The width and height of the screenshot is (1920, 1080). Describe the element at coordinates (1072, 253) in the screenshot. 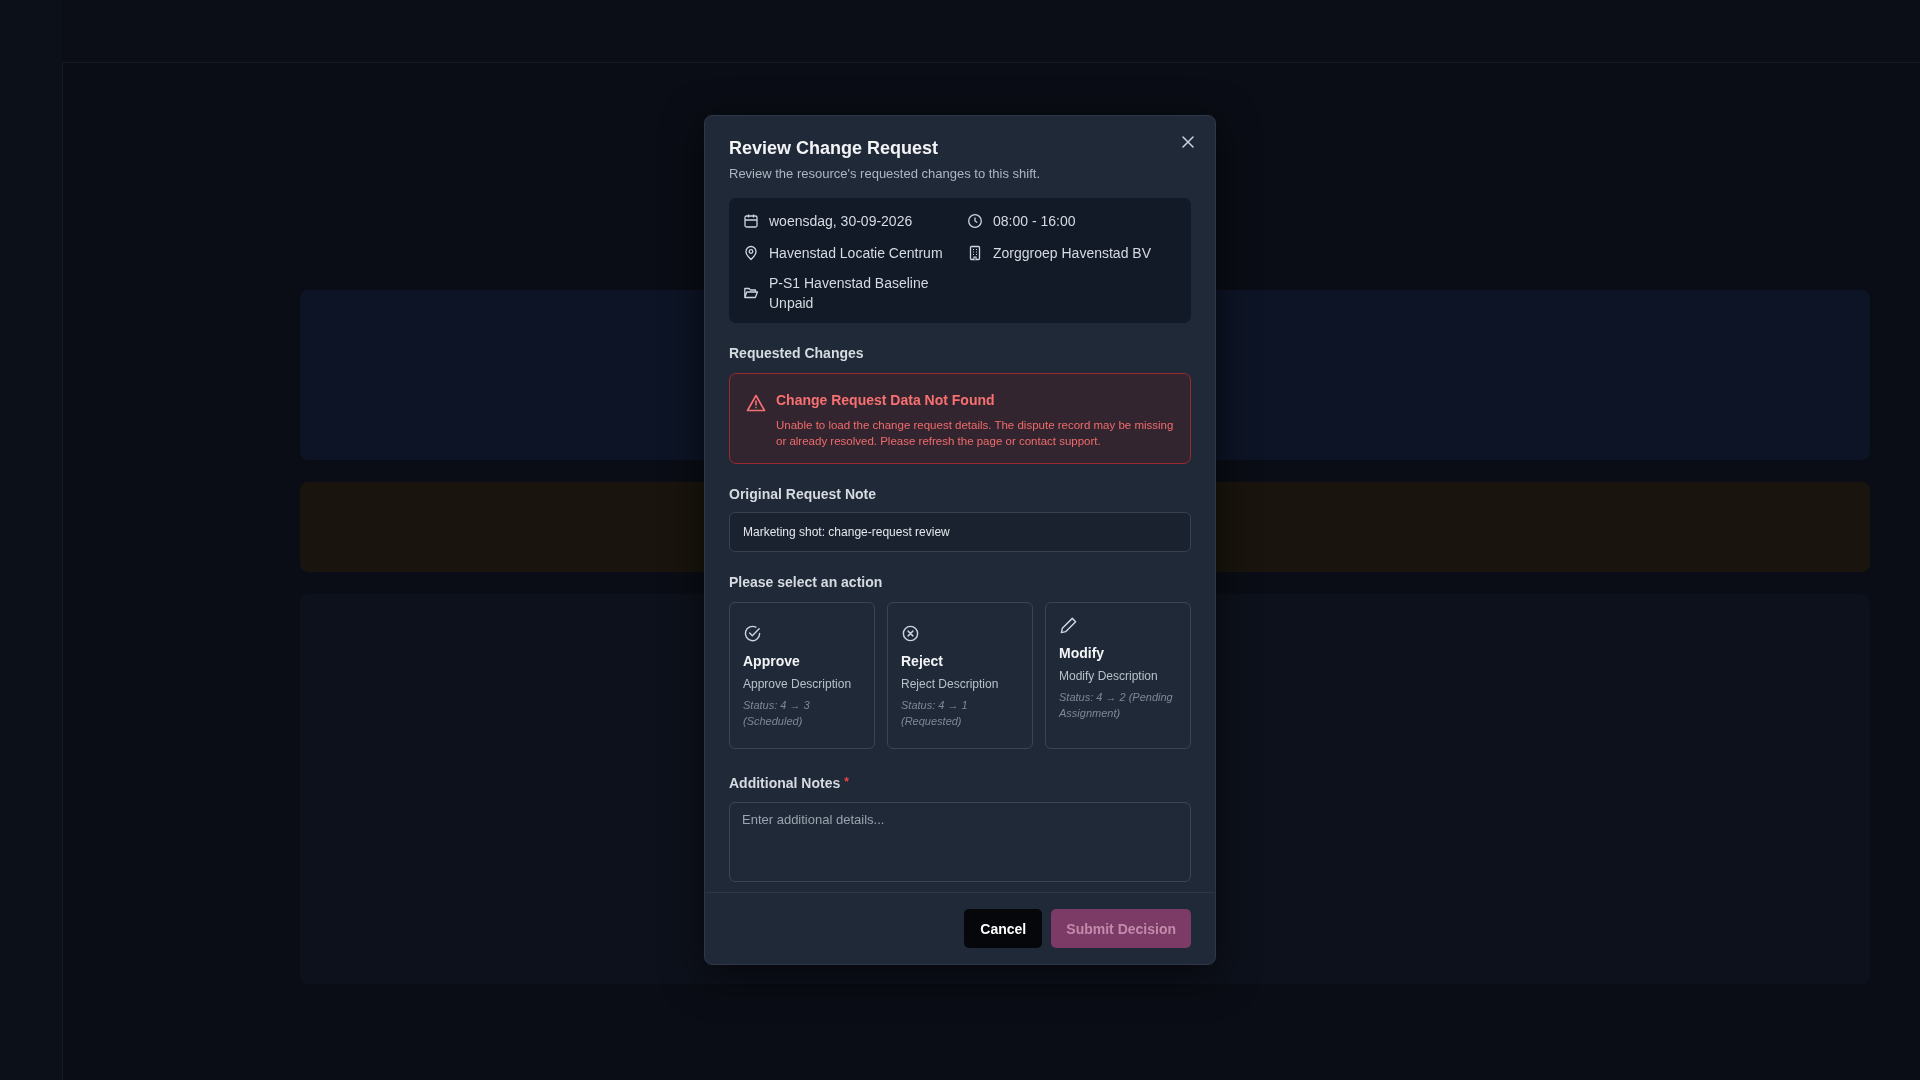

I see `detail-text: Zorggroep Havenstad BV` at that location.